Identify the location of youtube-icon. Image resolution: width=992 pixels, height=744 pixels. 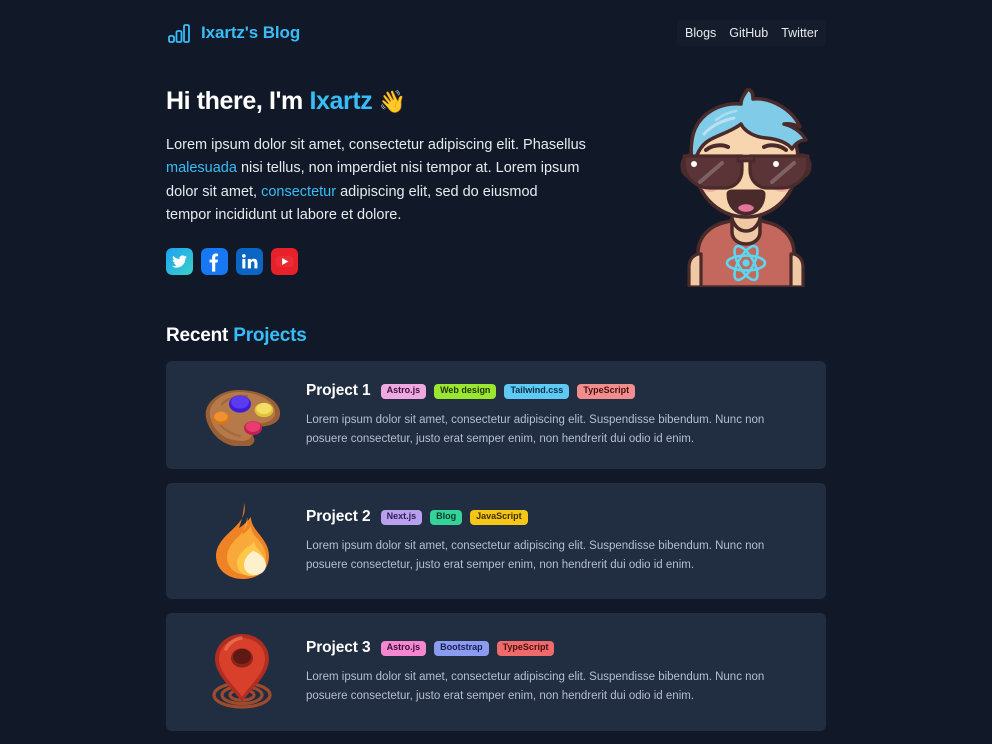
(284, 261).